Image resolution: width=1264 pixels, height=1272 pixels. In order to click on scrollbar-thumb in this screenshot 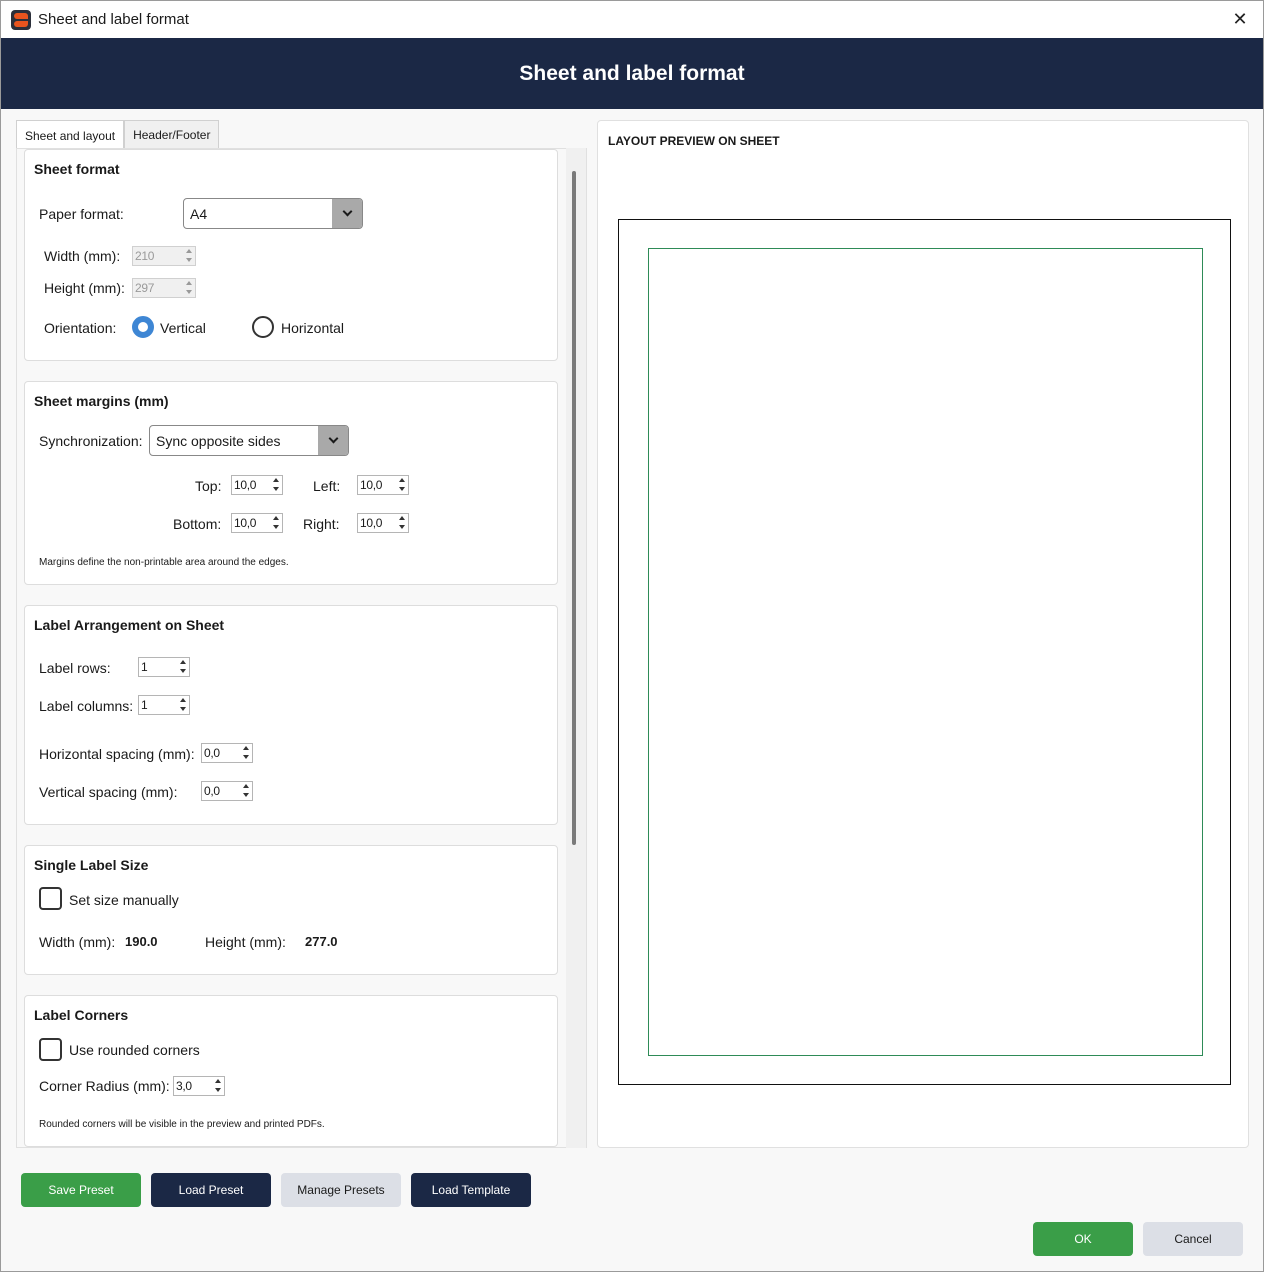, I will do `click(574, 508)`.